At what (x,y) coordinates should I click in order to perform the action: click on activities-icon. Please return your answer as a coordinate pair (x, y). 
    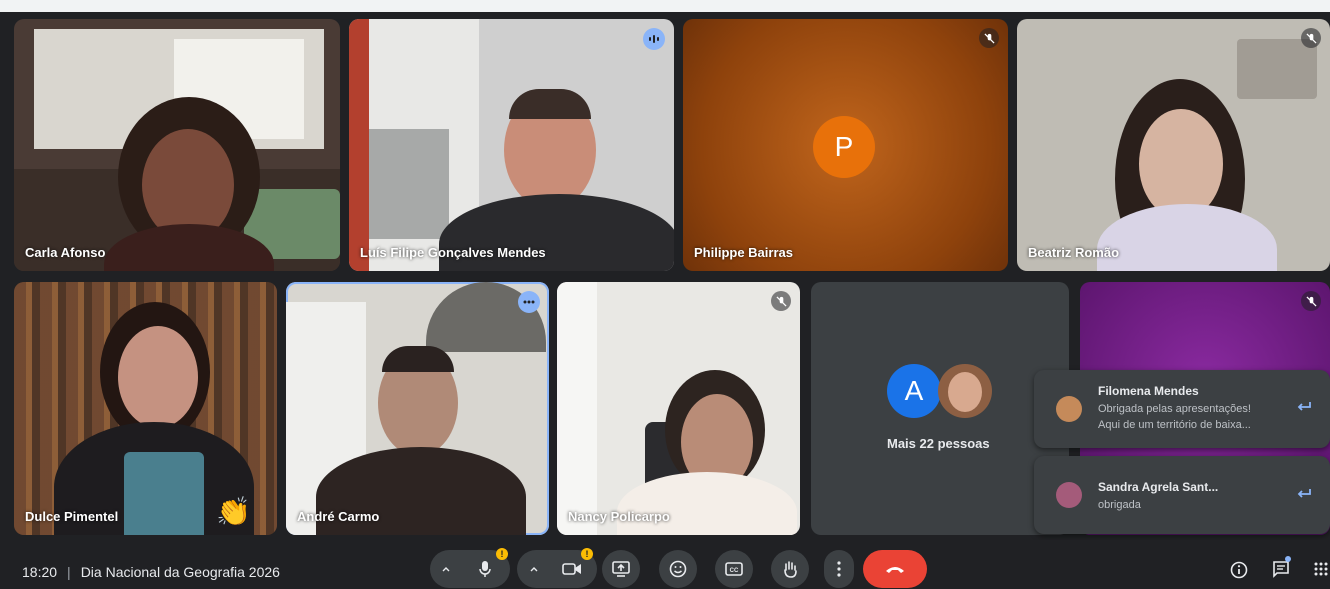
    Looking at the image, I should click on (1321, 569).